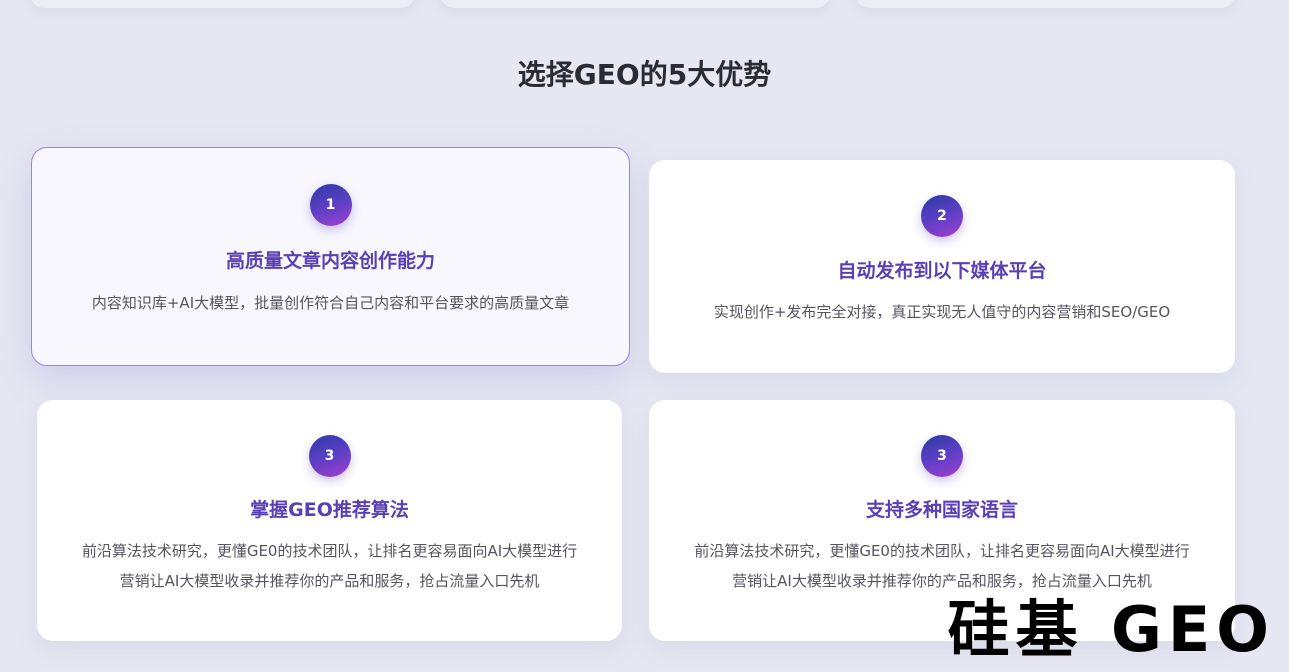 This screenshot has height=672, width=1289. Describe the element at coordinates (330, 303) in the screenshot. I see `card-description: 内容知识库+AI大模型，批量创作符合自己内容和平台要求的高质量文章` at that location.